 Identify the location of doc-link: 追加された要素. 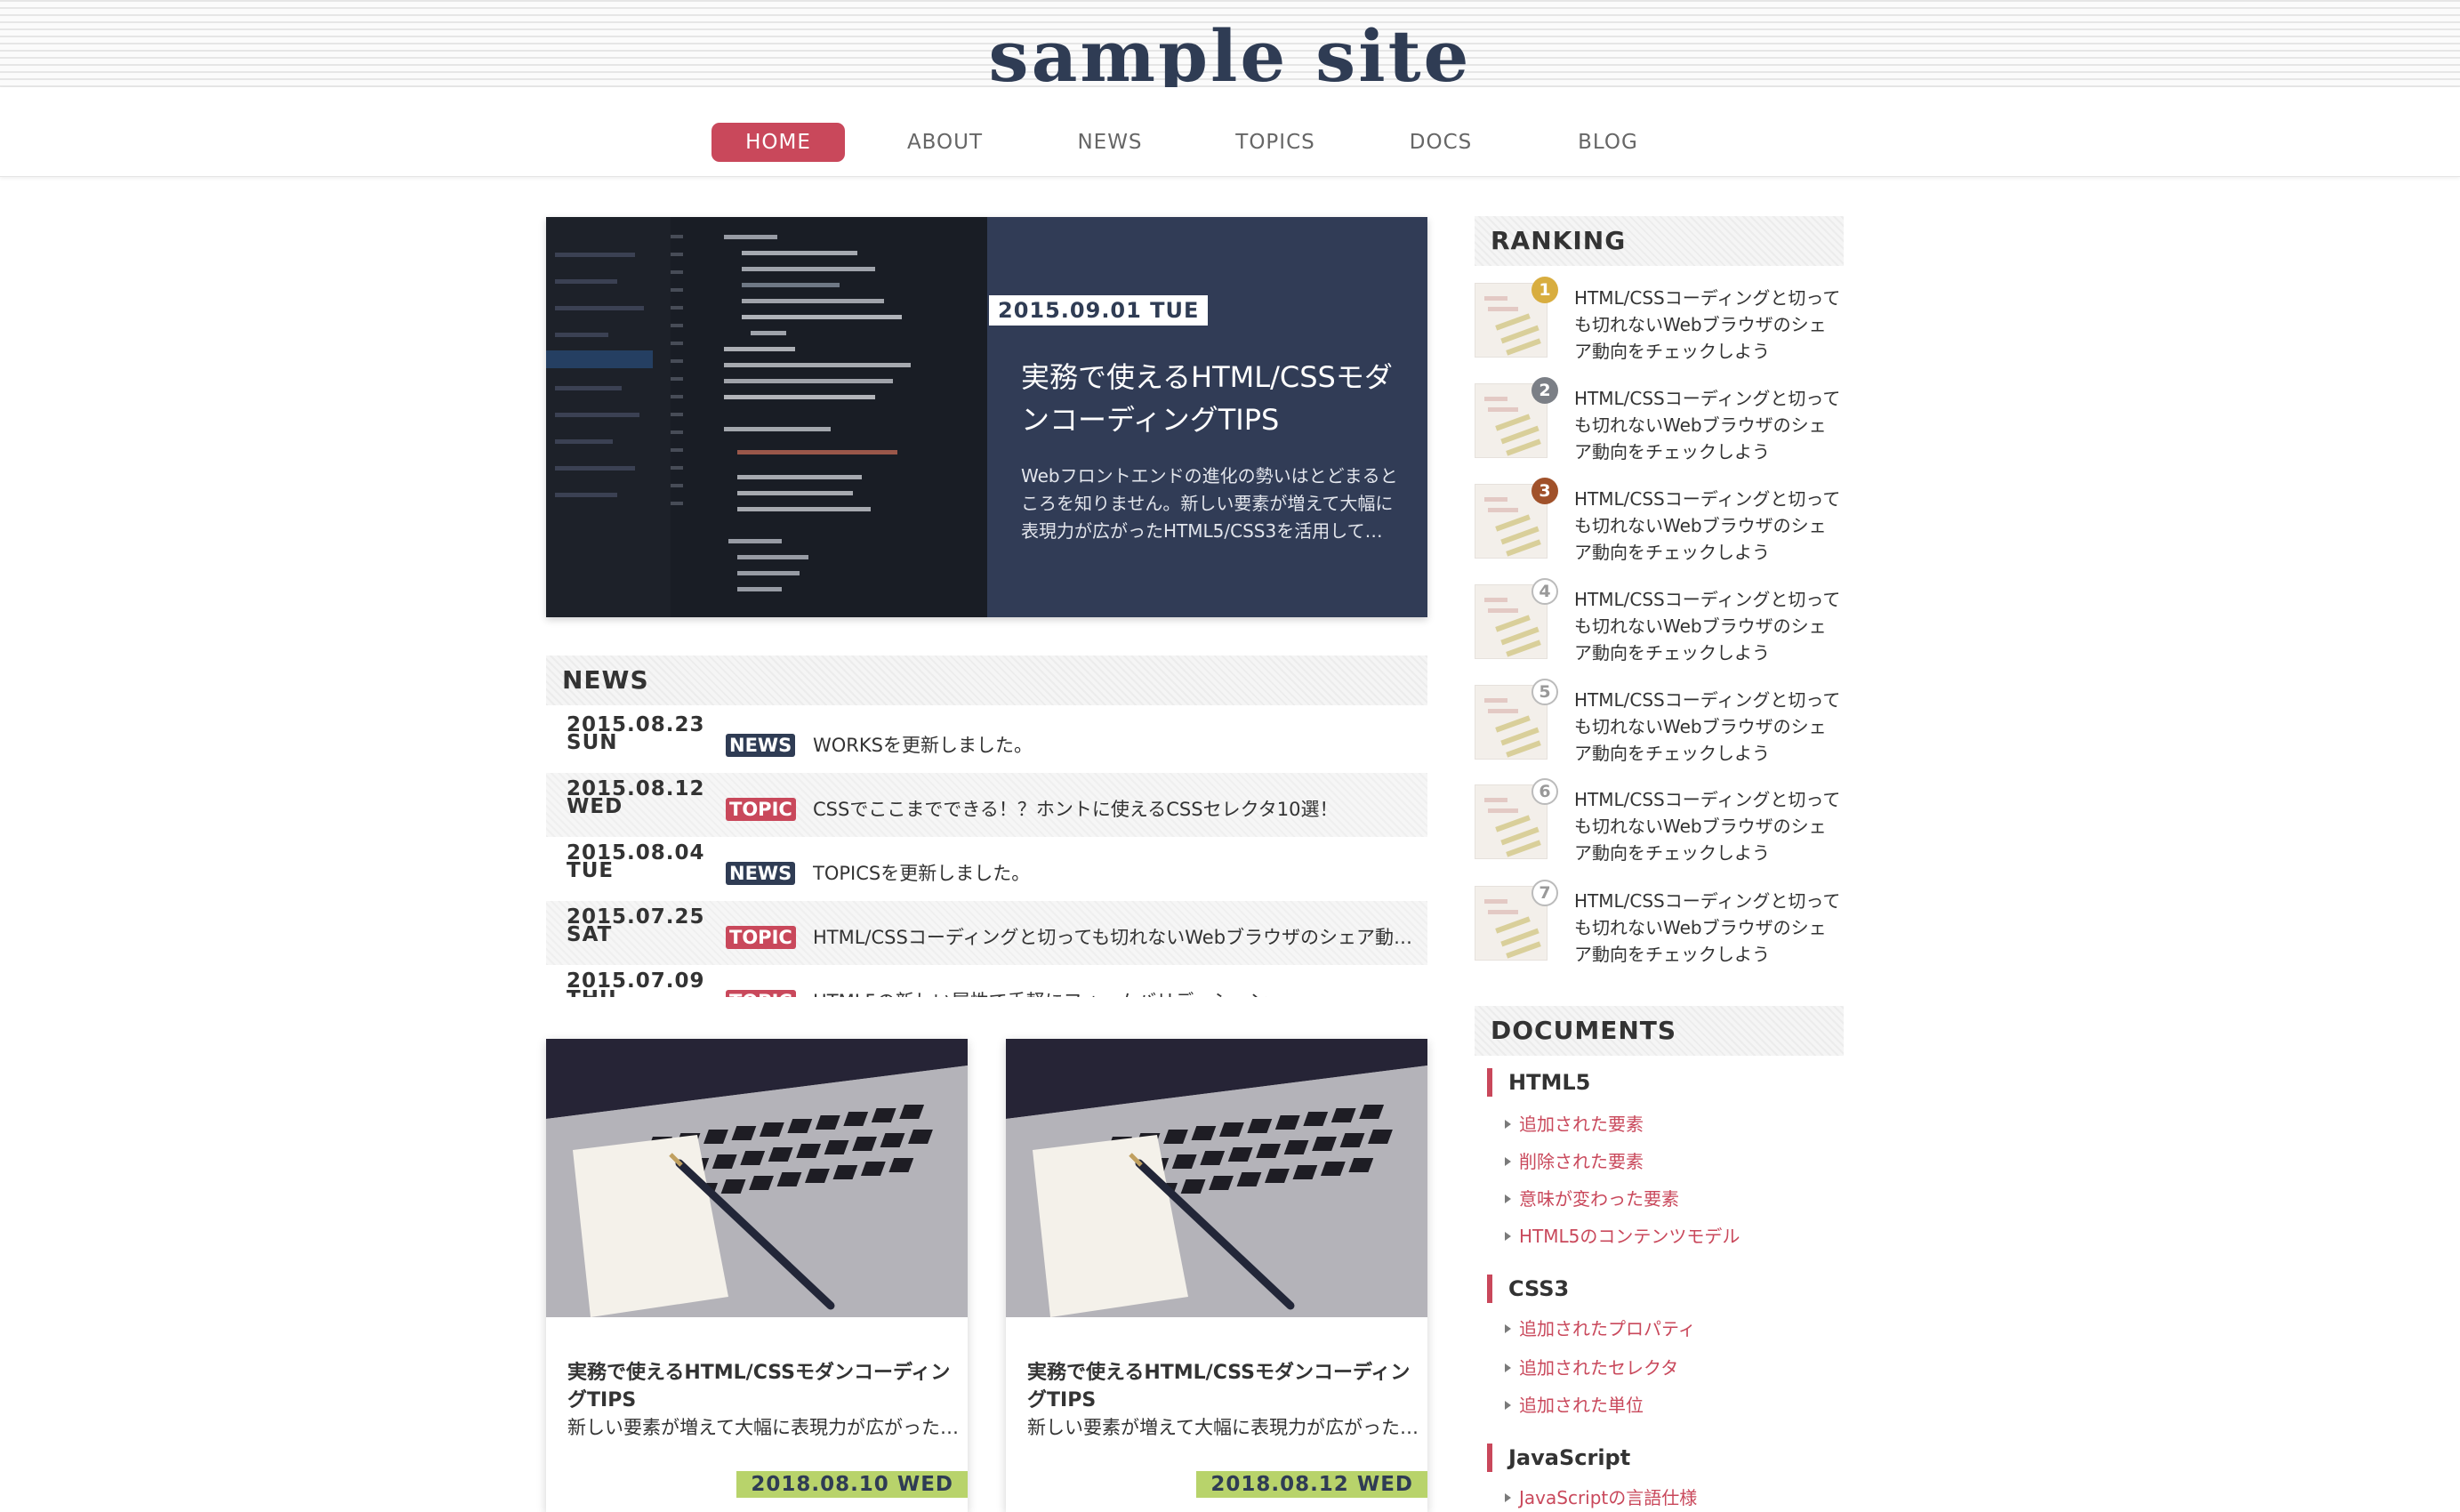
(1574, 1124).